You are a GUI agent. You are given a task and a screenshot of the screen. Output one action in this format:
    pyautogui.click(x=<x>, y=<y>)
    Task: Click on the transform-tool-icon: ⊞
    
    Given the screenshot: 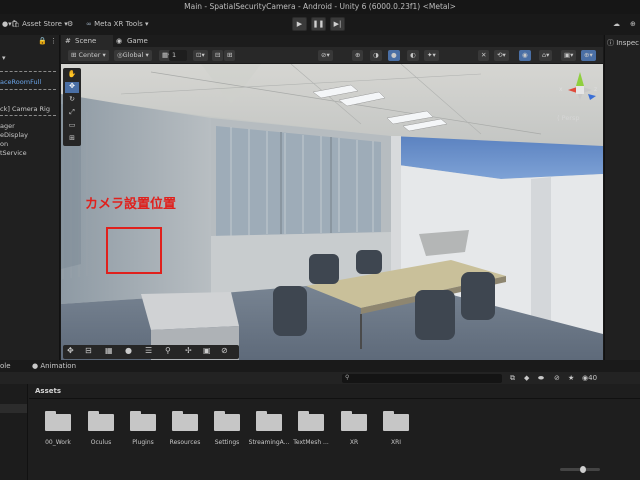 What is the action you would take?
    pyautogui.click(x=72, y=139)
    